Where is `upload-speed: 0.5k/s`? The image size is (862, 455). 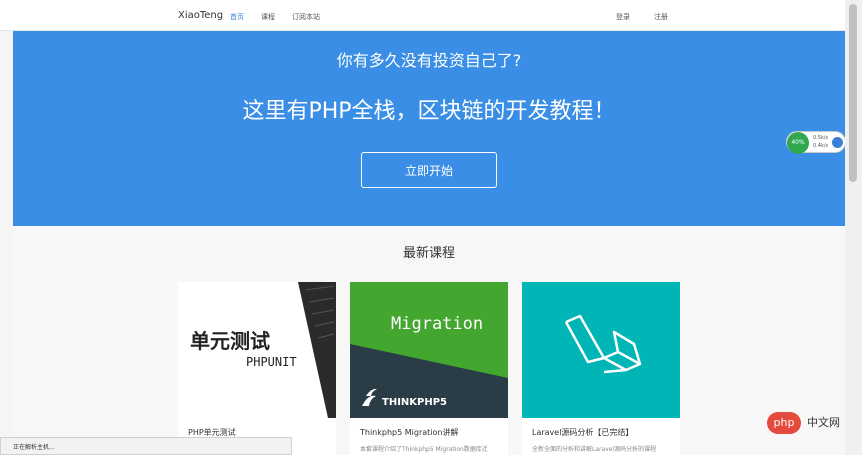 upload-speed: 0.5k/s is located at coordinates (821, 138).